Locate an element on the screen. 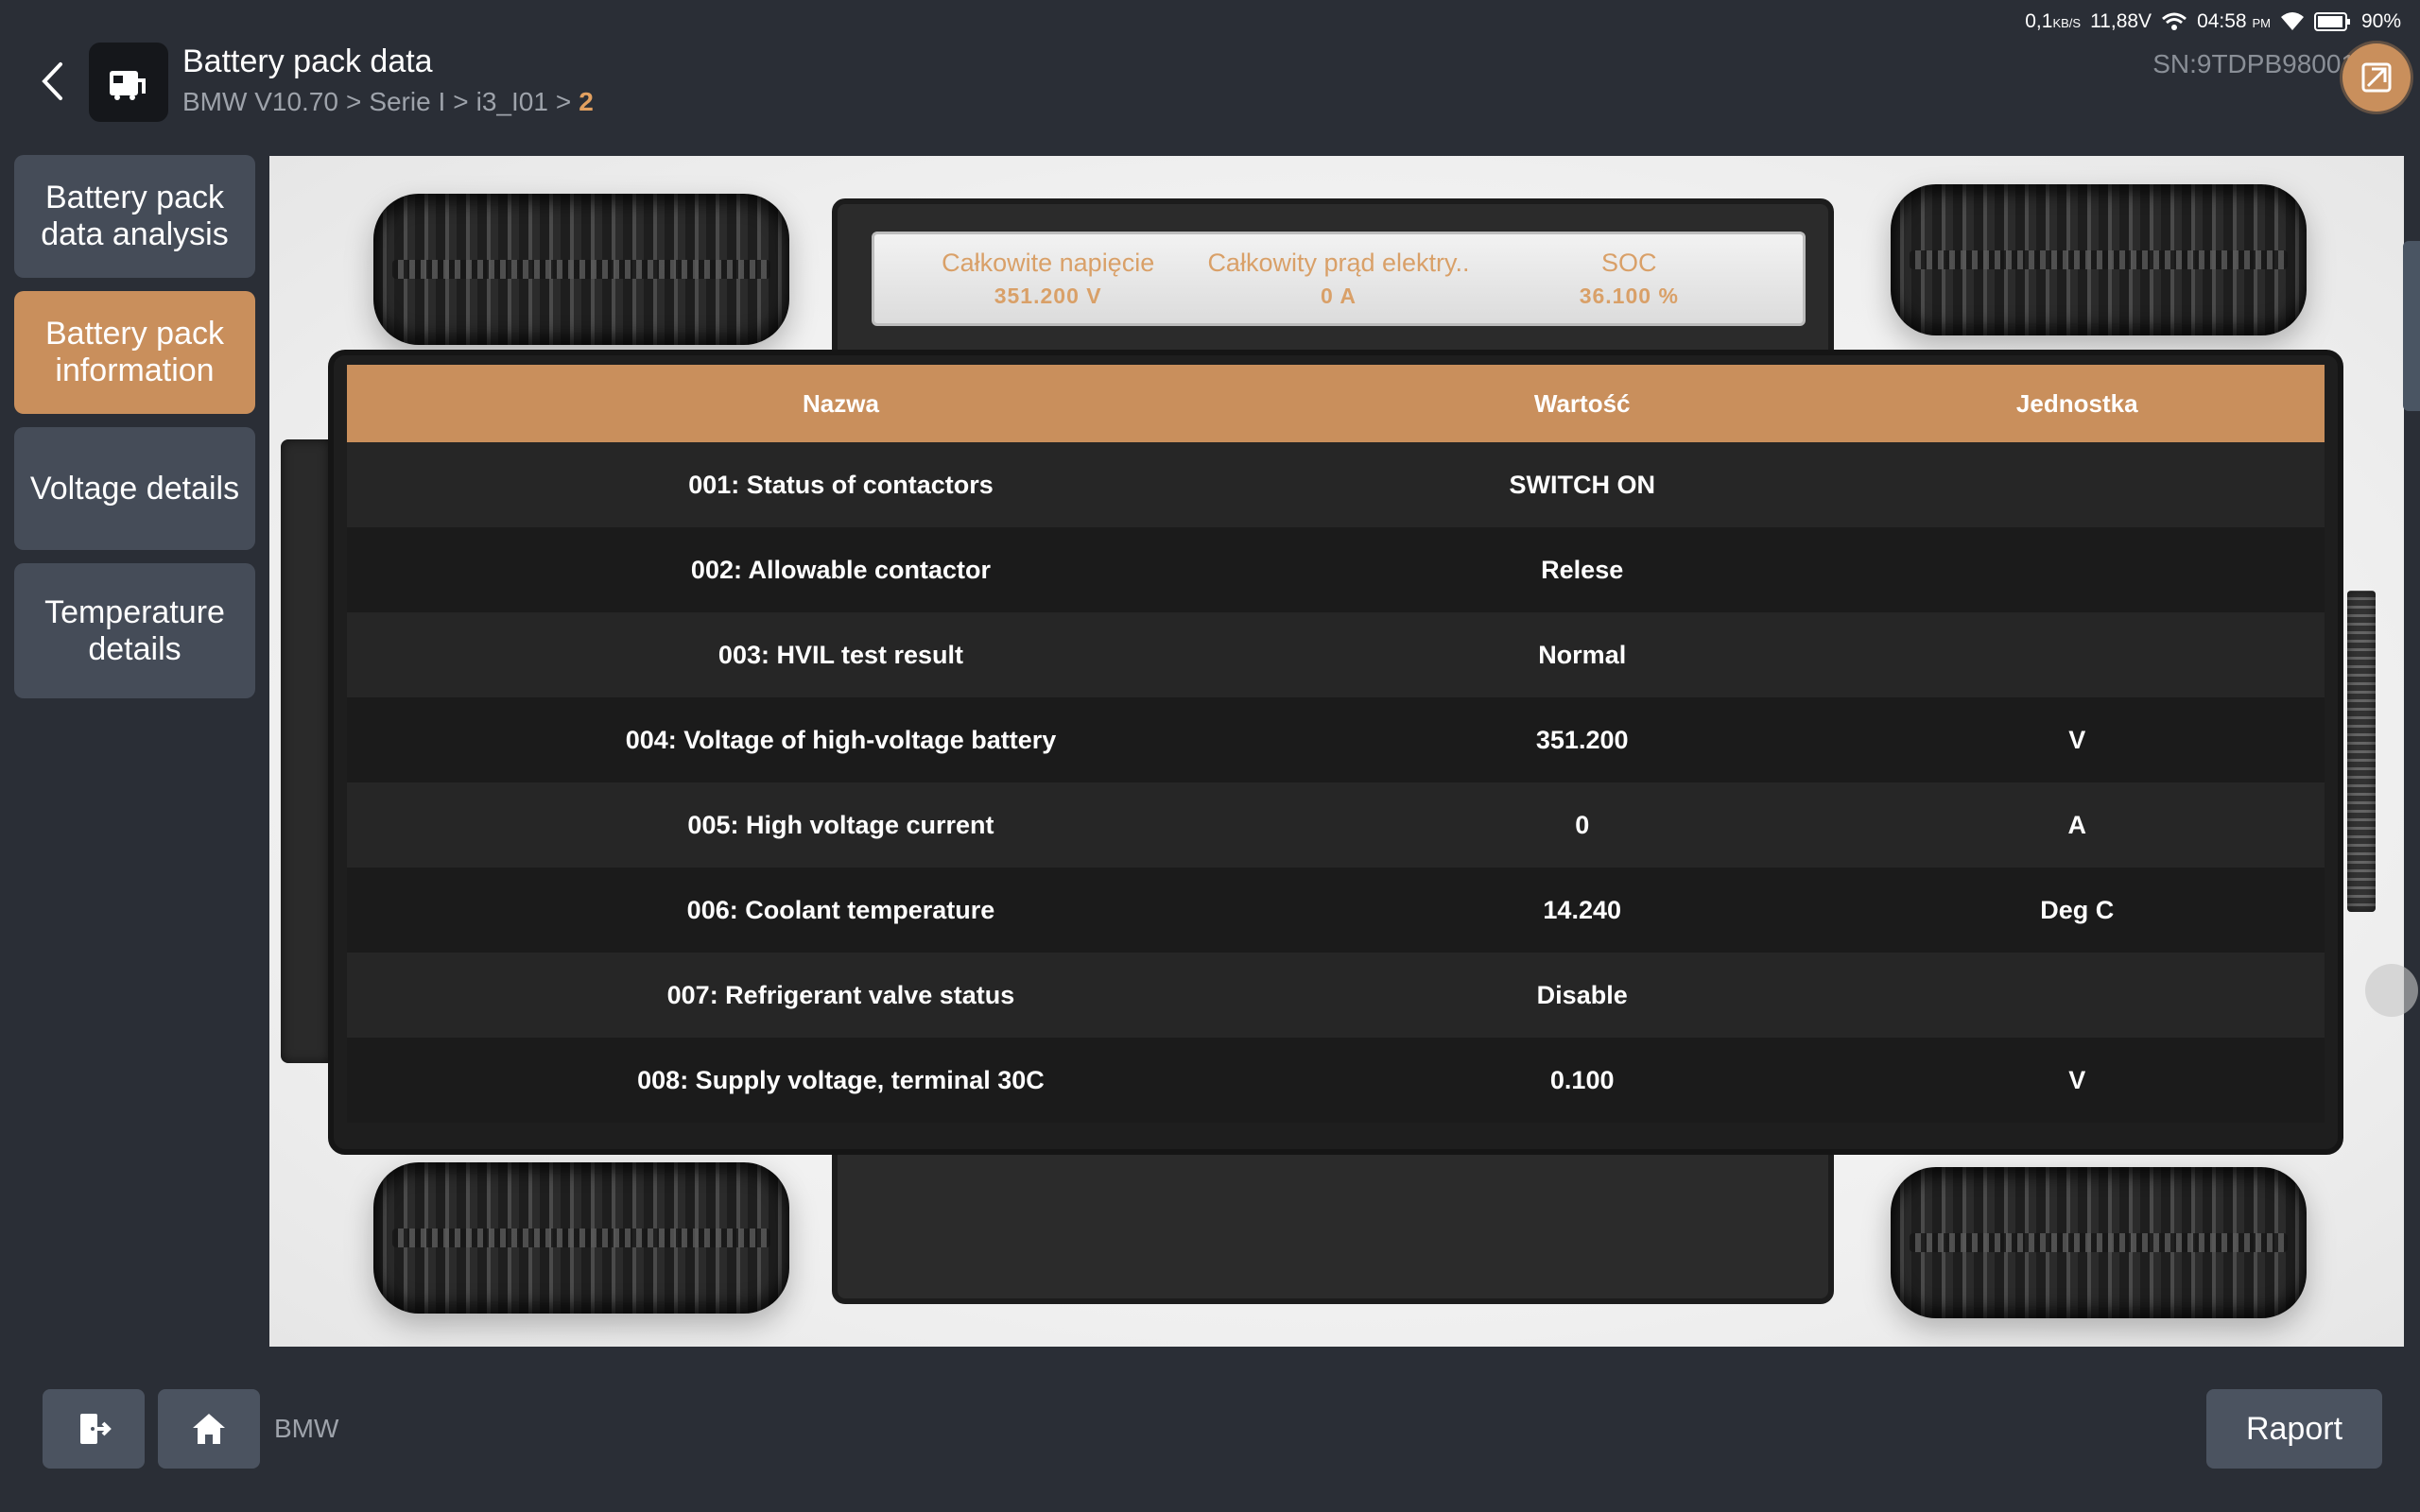 Image resolution: width=2420 pixels, height=1512 pixels. table-row: 007: Refrigerant valve status Disable is located at coordinates (1336, 995).